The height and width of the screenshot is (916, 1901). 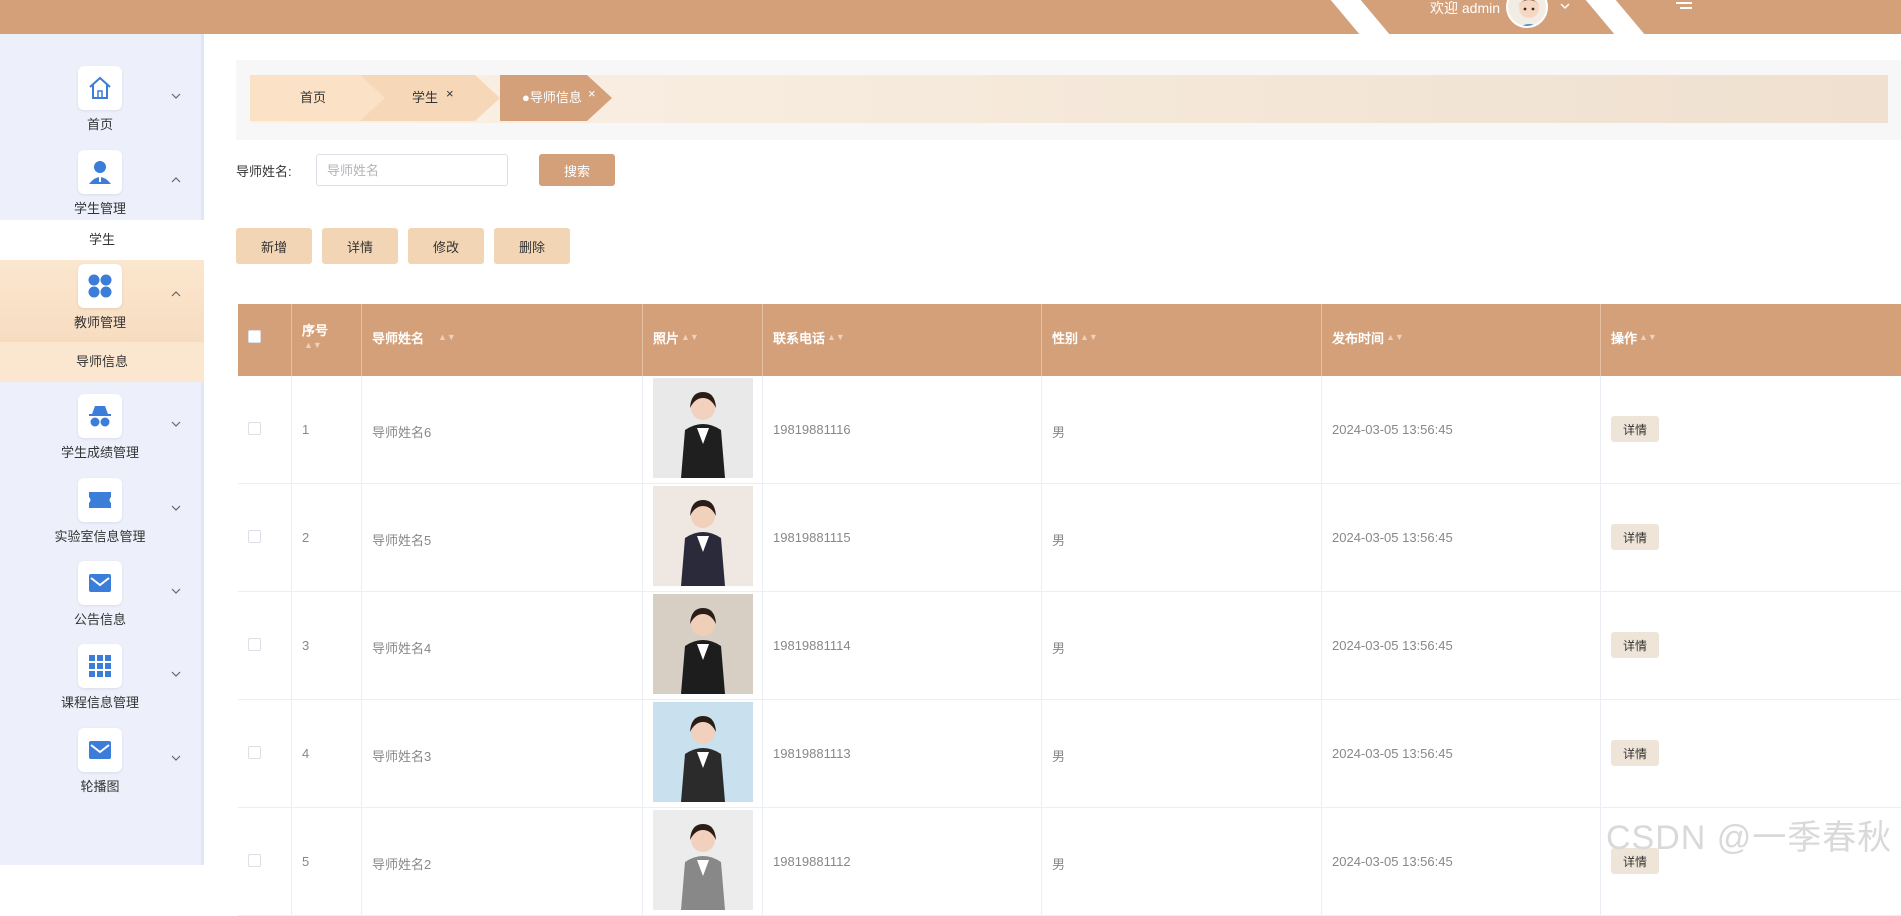 I want to click on watermark: CSDN @一季春秋, so click(x=1749, y=838).